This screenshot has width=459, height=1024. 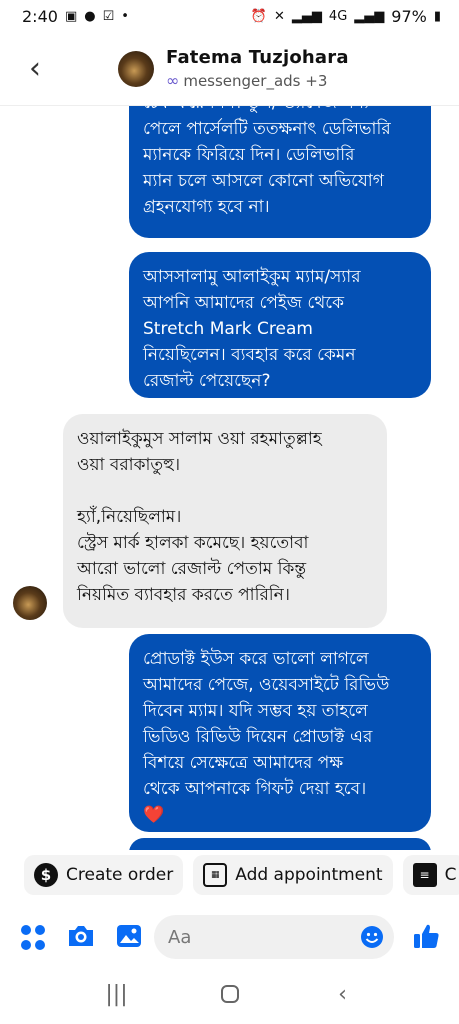 I want to click on alarm-icon: ⏰, so click(x=259, y=16).